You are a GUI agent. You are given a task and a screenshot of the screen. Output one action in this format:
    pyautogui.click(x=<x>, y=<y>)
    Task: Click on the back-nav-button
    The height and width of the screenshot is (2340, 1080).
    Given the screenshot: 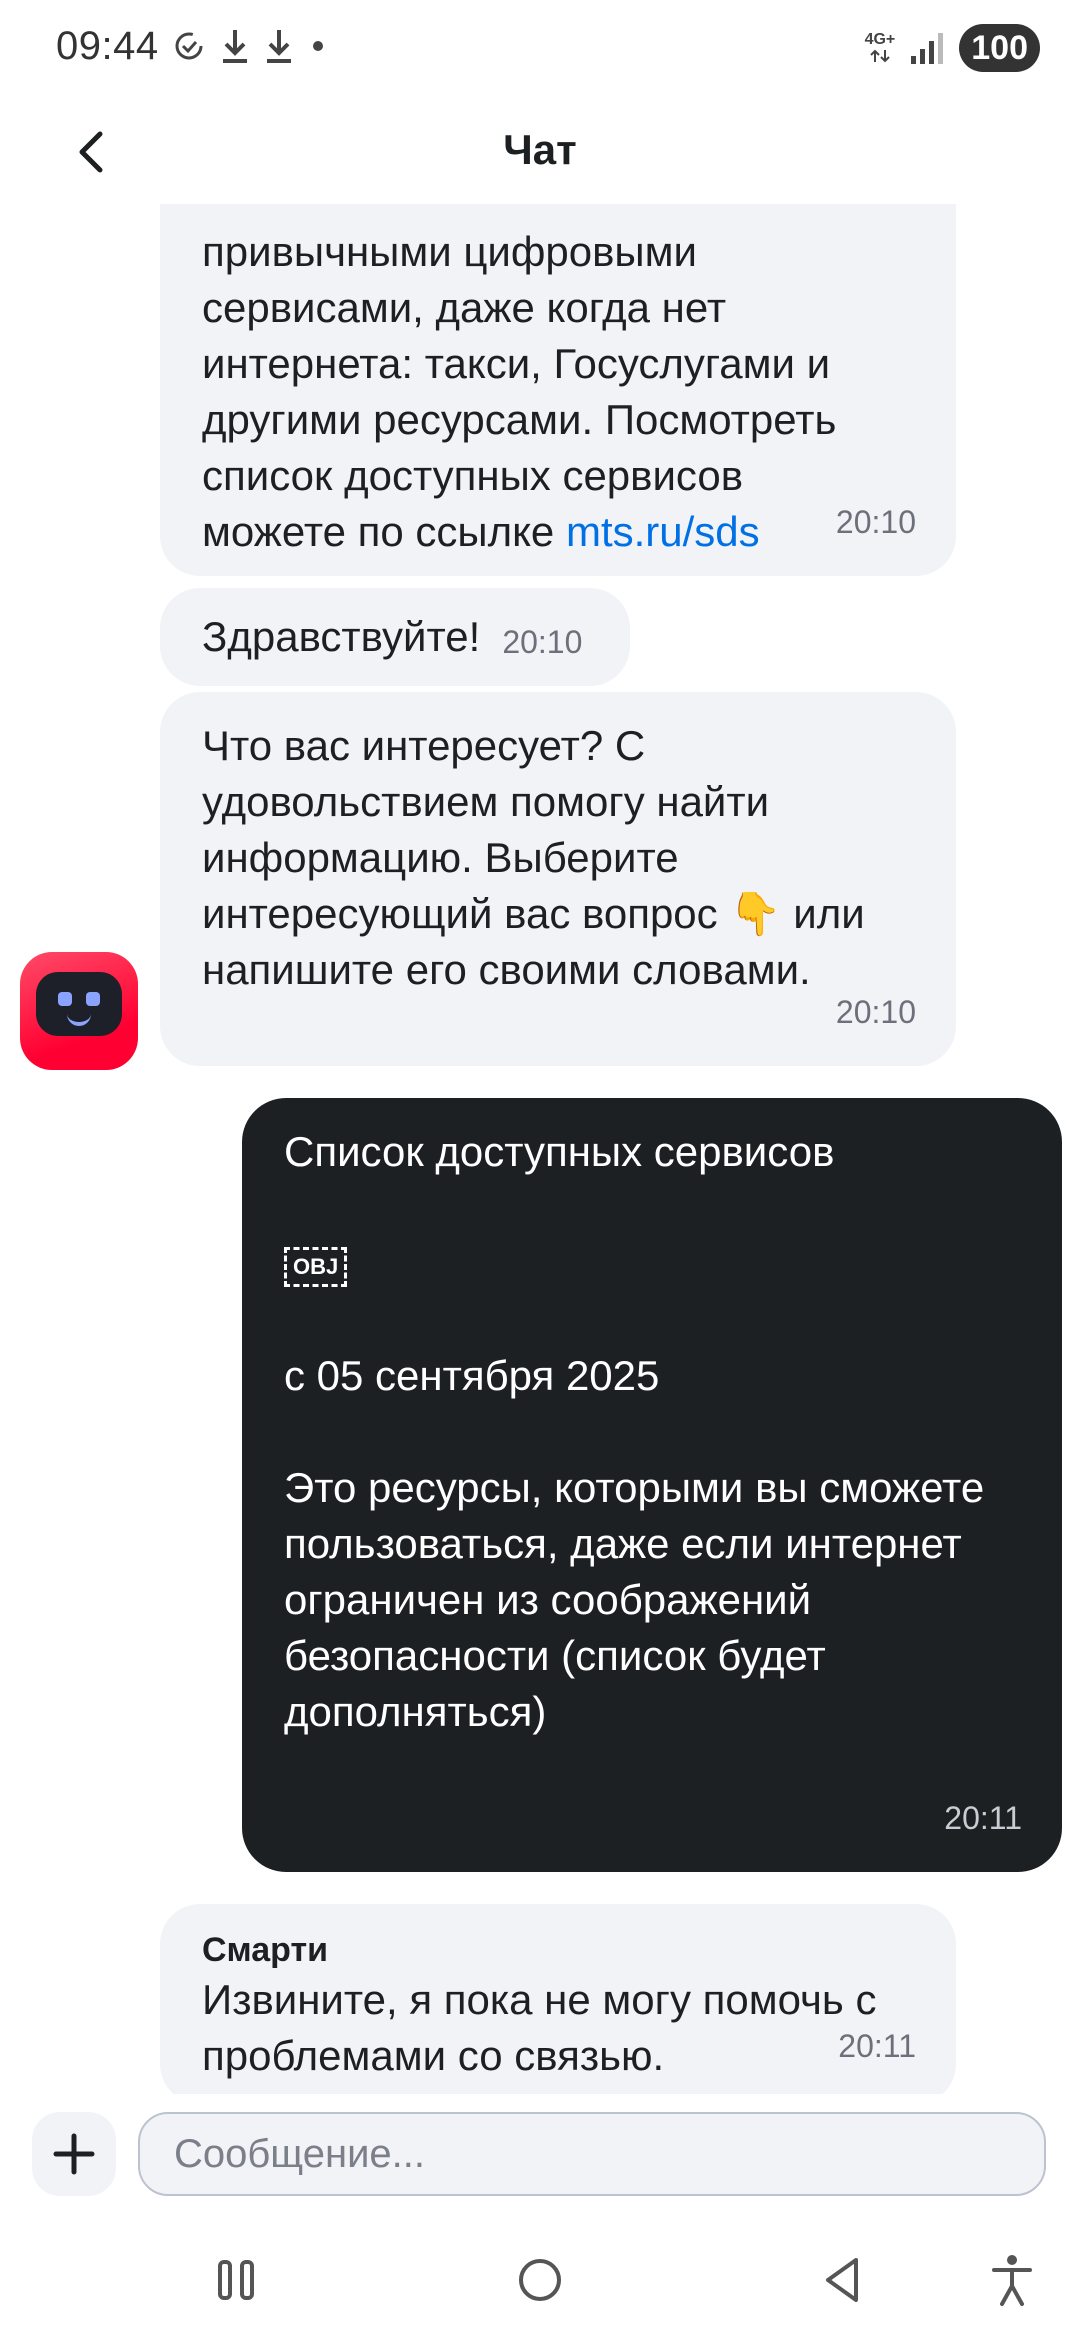 What is the action you would take?
    pyautogui.click(x=842, y=2280)
    